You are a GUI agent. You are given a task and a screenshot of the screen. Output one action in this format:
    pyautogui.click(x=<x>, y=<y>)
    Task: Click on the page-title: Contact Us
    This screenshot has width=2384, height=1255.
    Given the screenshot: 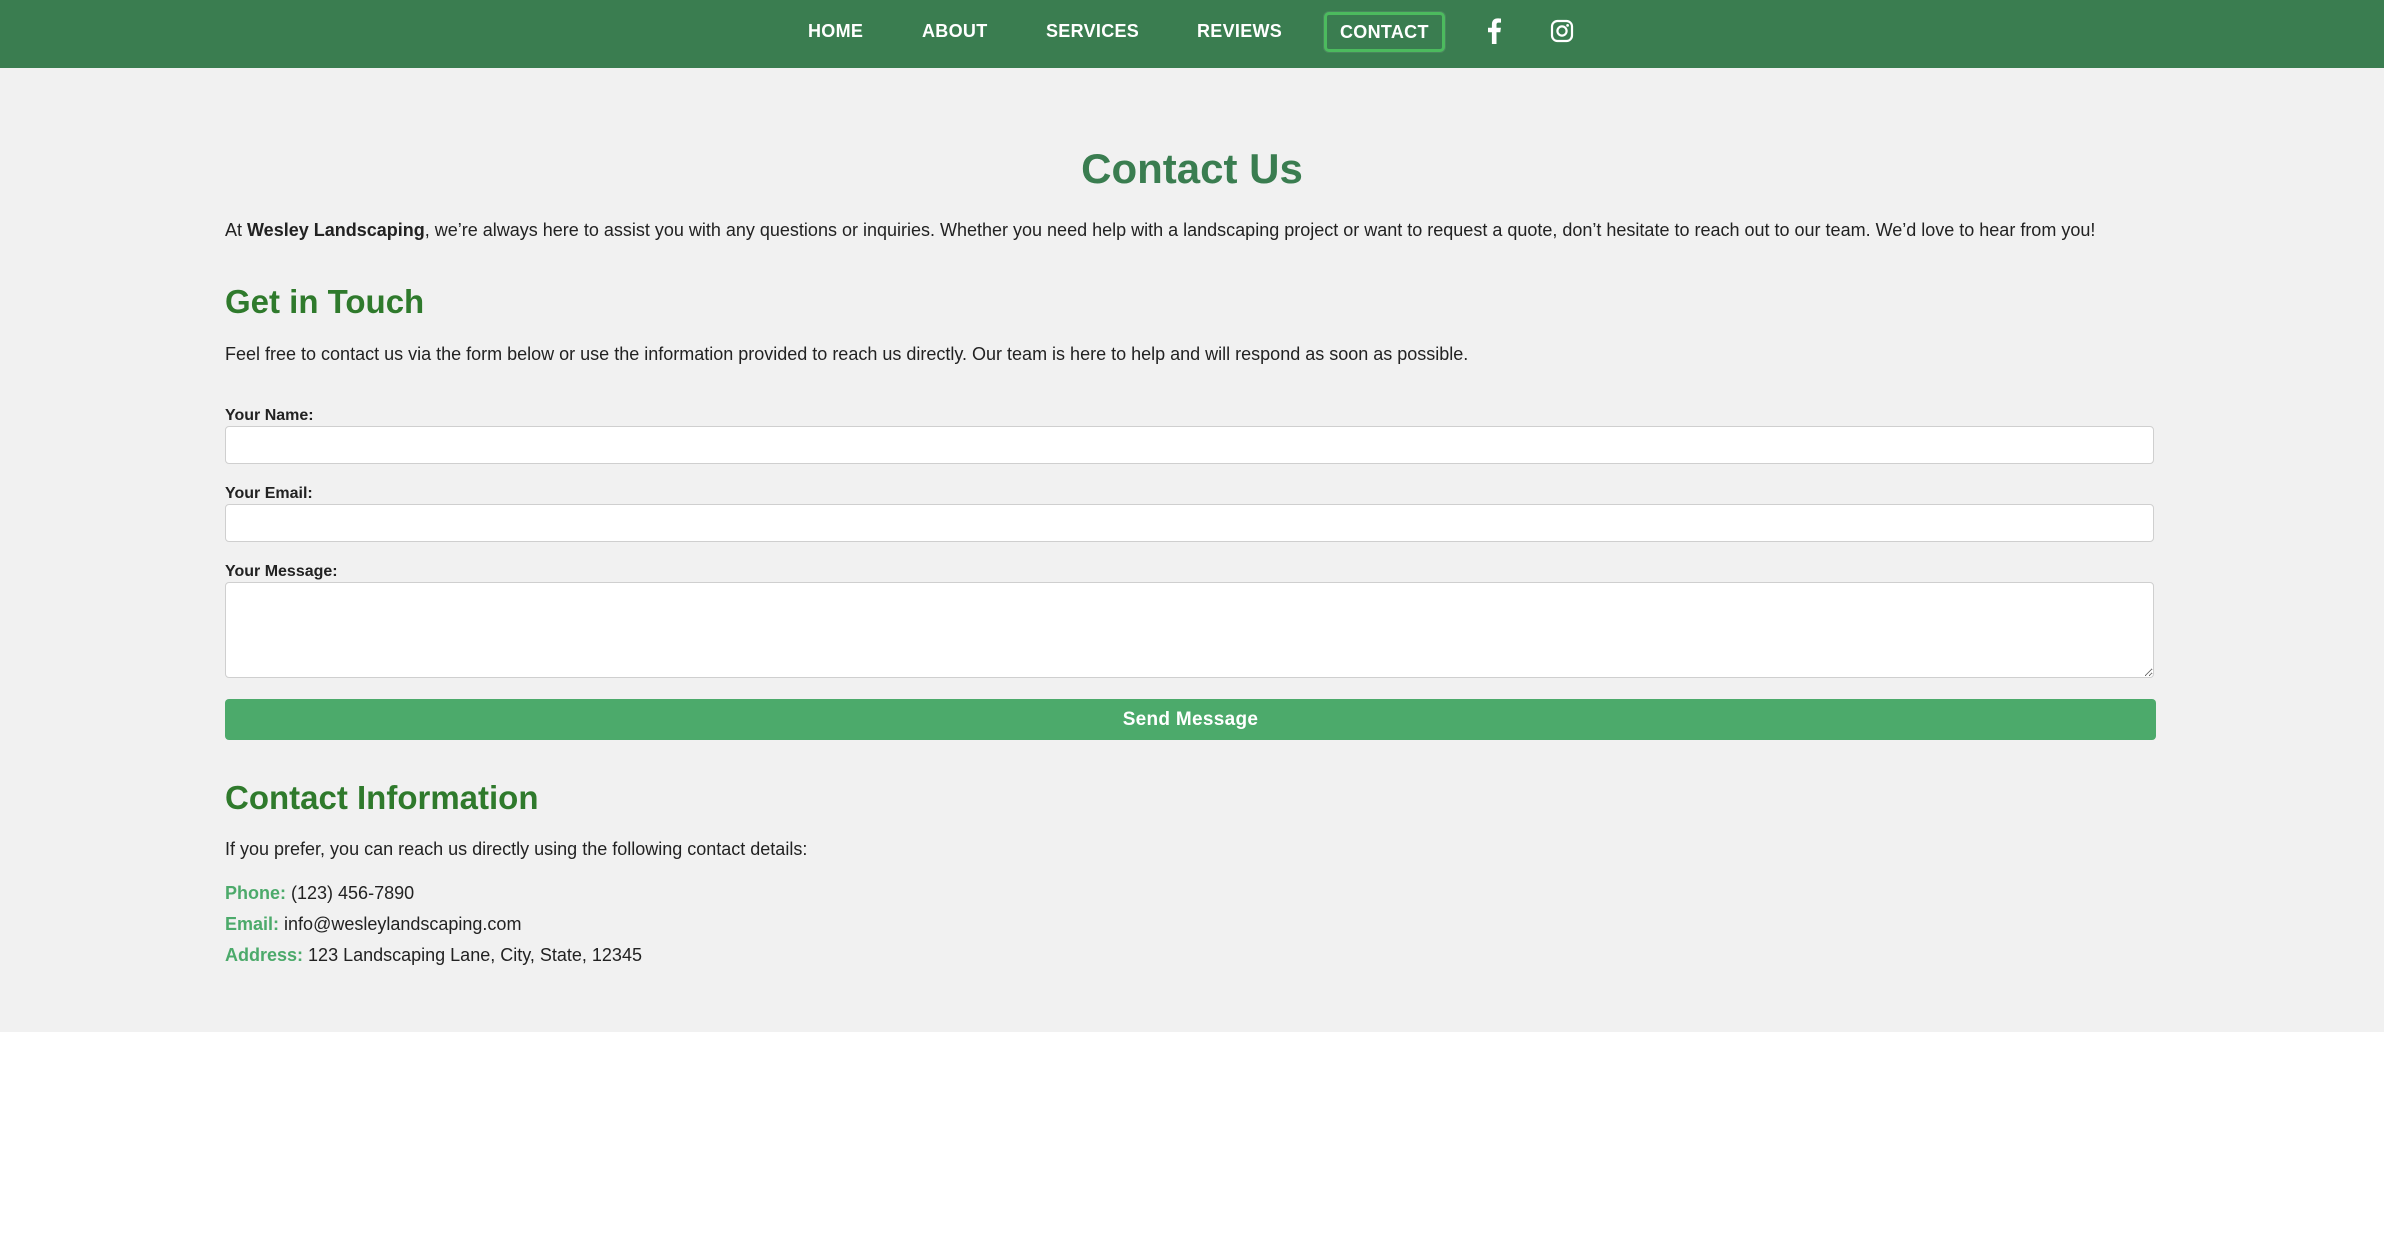 What is the action you would take?
    pyautogui.click(x=1192, y=168)
    